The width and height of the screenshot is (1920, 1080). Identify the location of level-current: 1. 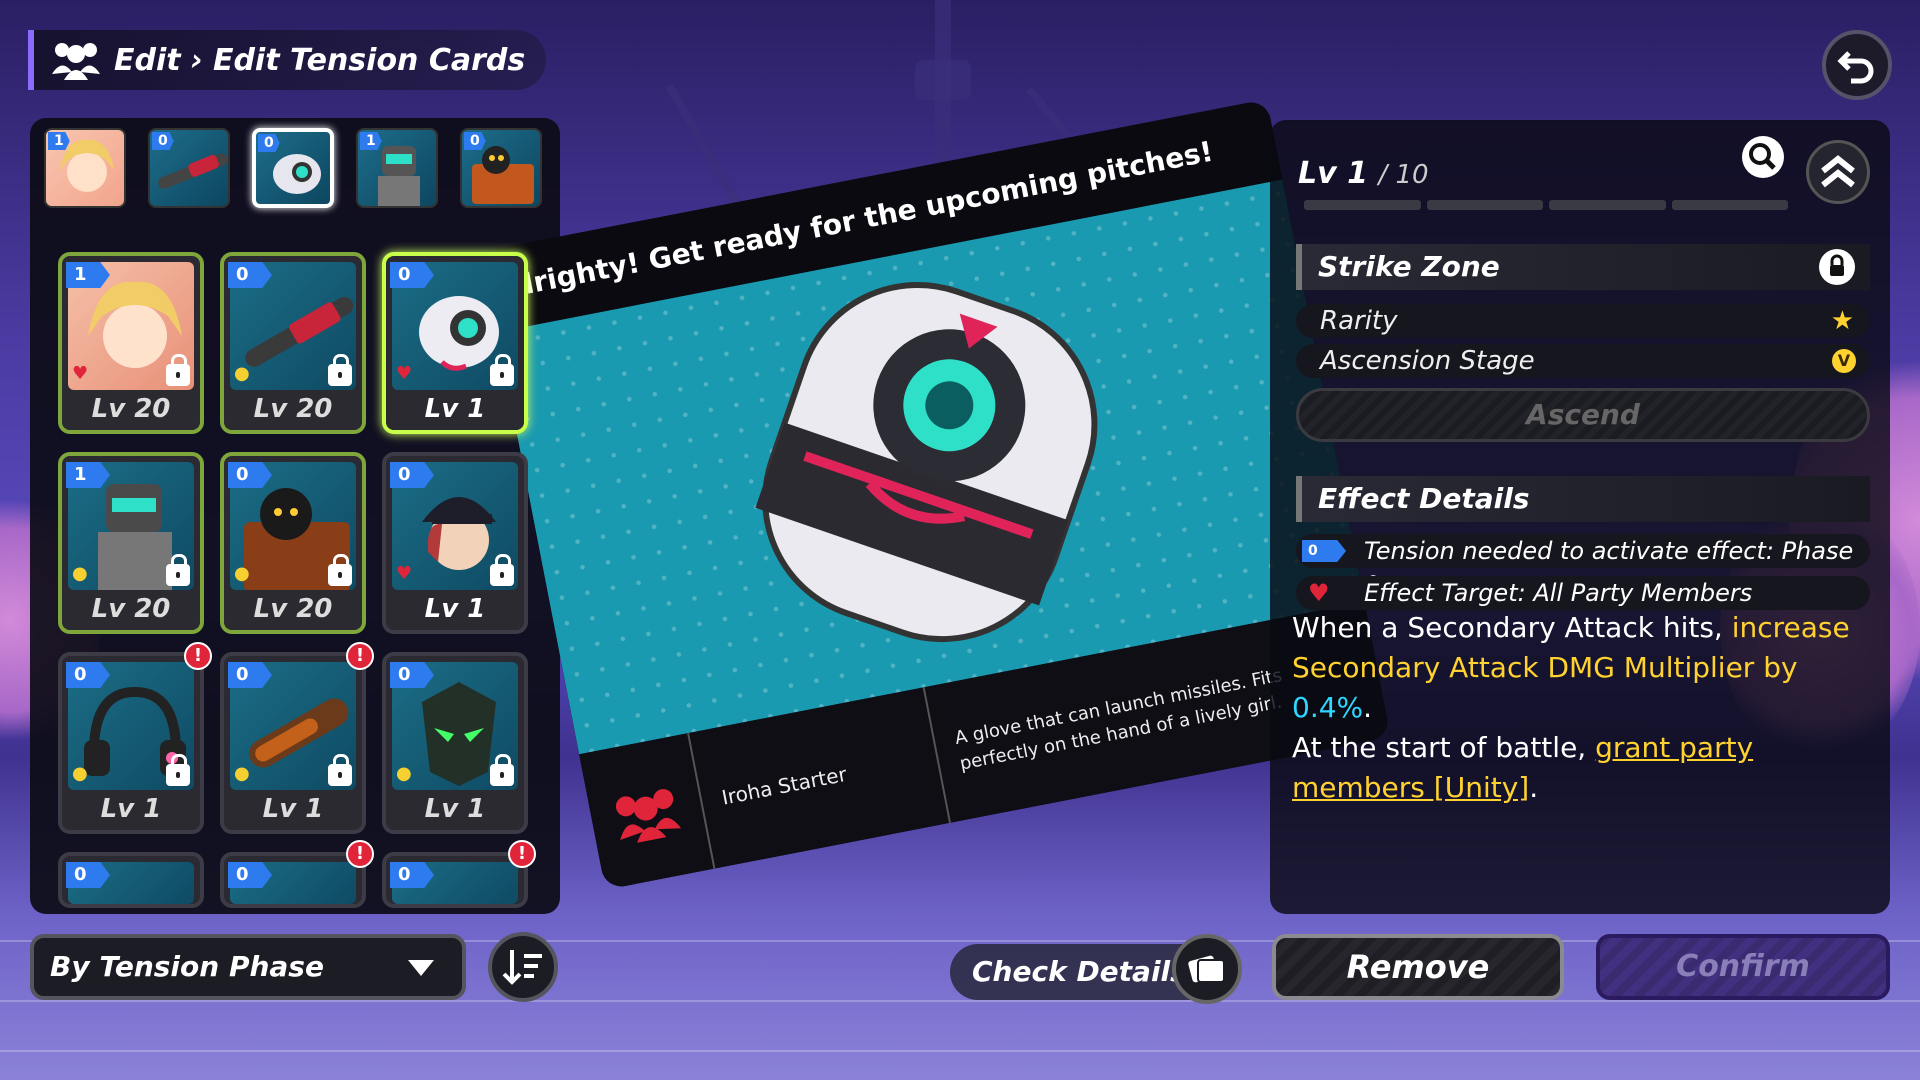
(1357, 173).